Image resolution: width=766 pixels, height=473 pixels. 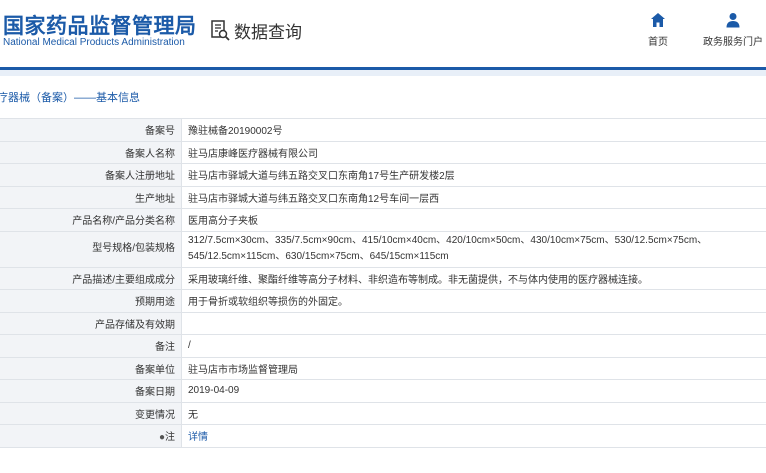 I want to click on site-logo-title: 国家药品监督管理局, so click(x=100, y=25).